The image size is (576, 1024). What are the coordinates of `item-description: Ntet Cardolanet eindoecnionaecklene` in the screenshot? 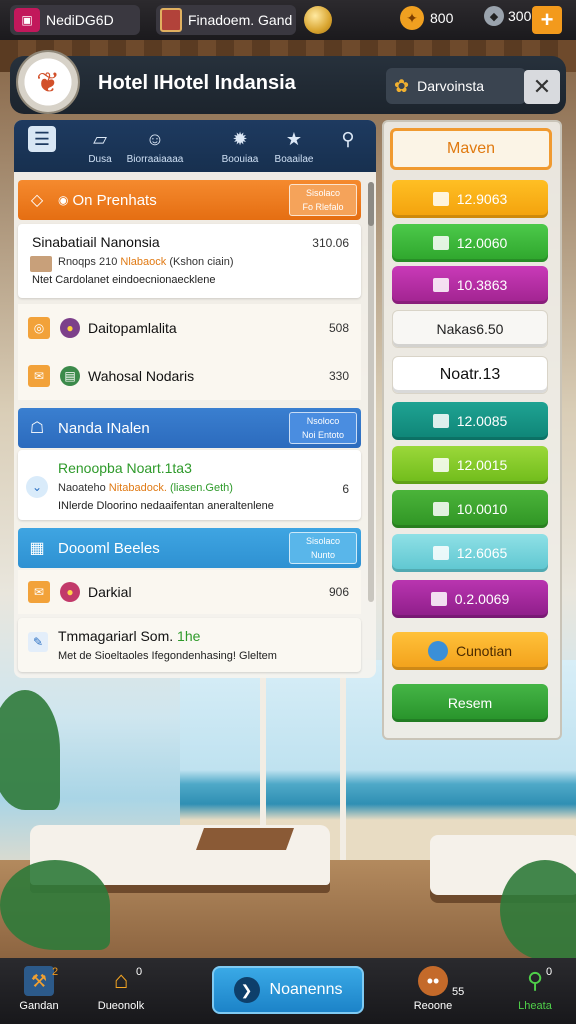 It's located at (124, 280).